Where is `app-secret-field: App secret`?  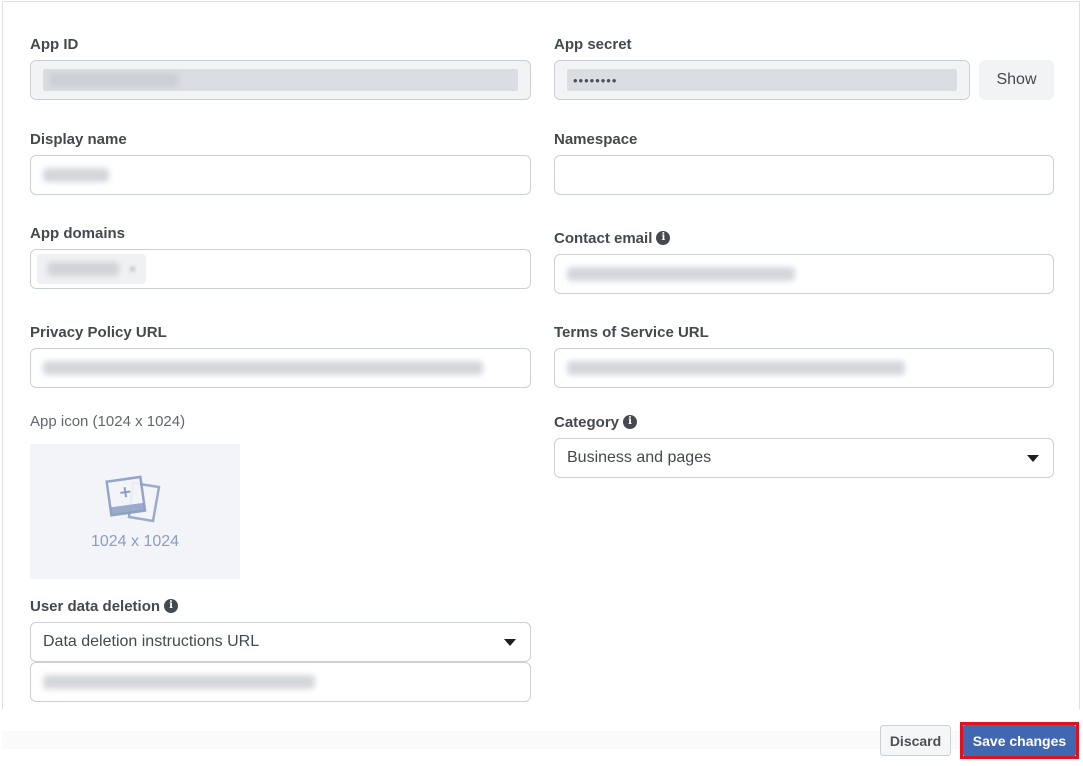 app-secret-field: App secret is located at coordinates (593, 44).